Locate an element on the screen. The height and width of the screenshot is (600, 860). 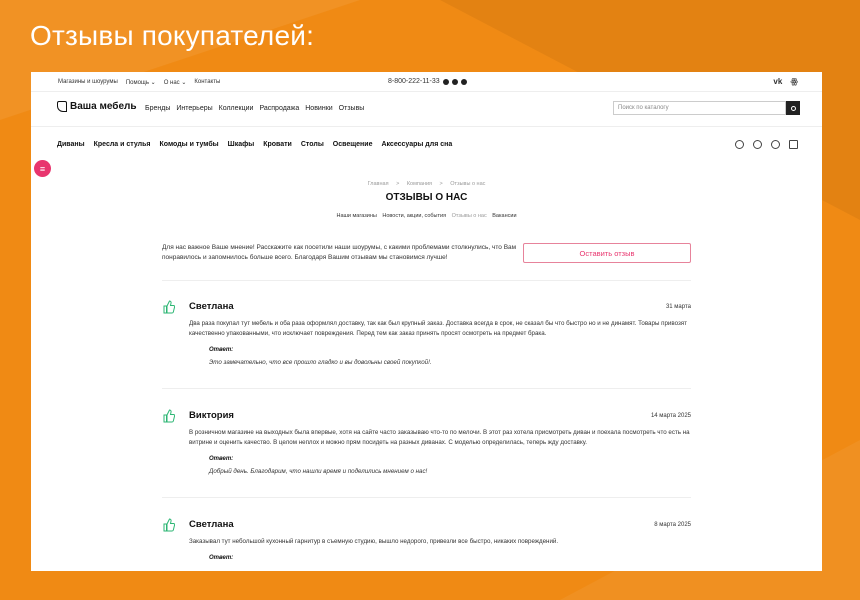
search-button is located at coordinates (793, 108).